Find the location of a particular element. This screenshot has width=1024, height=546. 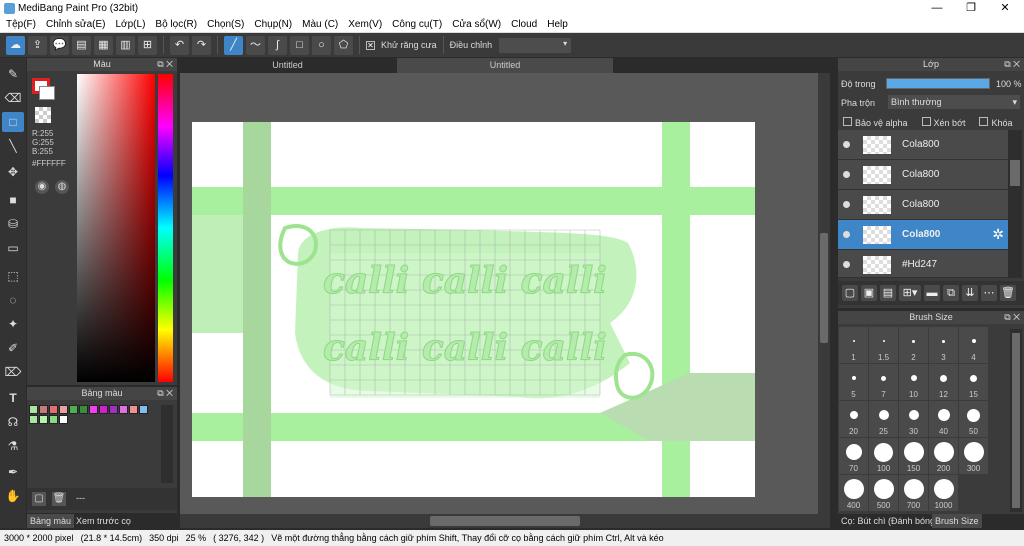

new-layer-icon: ▢ is located at coordinates (850, 293).